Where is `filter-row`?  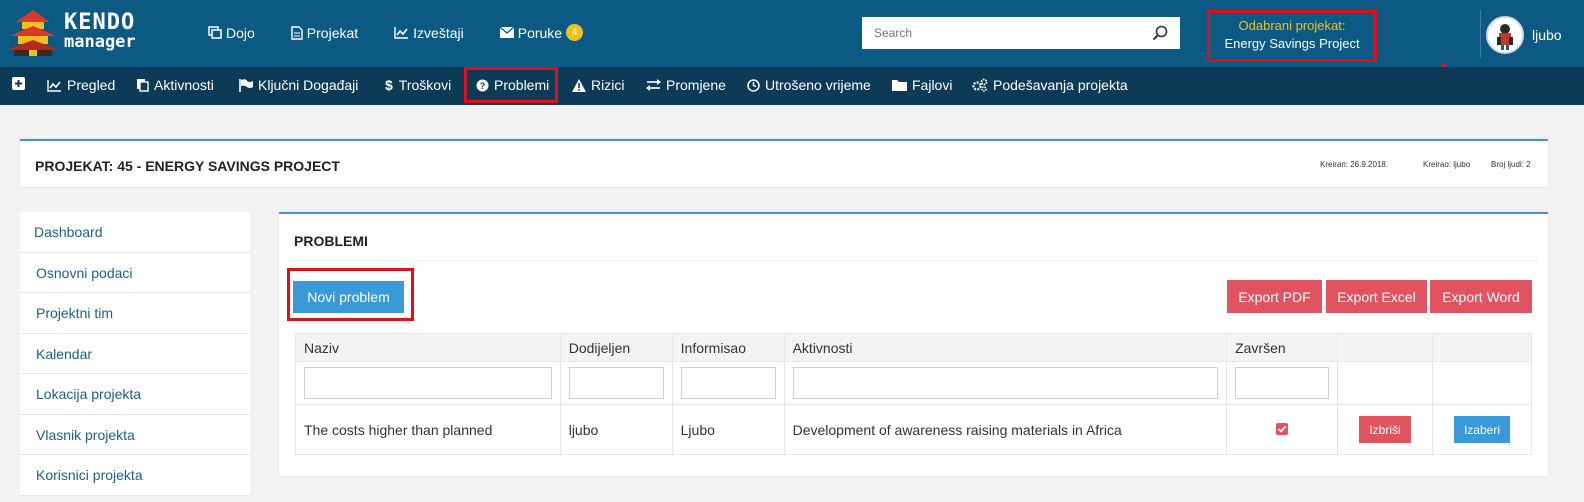 filter-row is located at coordinates (914, 383).